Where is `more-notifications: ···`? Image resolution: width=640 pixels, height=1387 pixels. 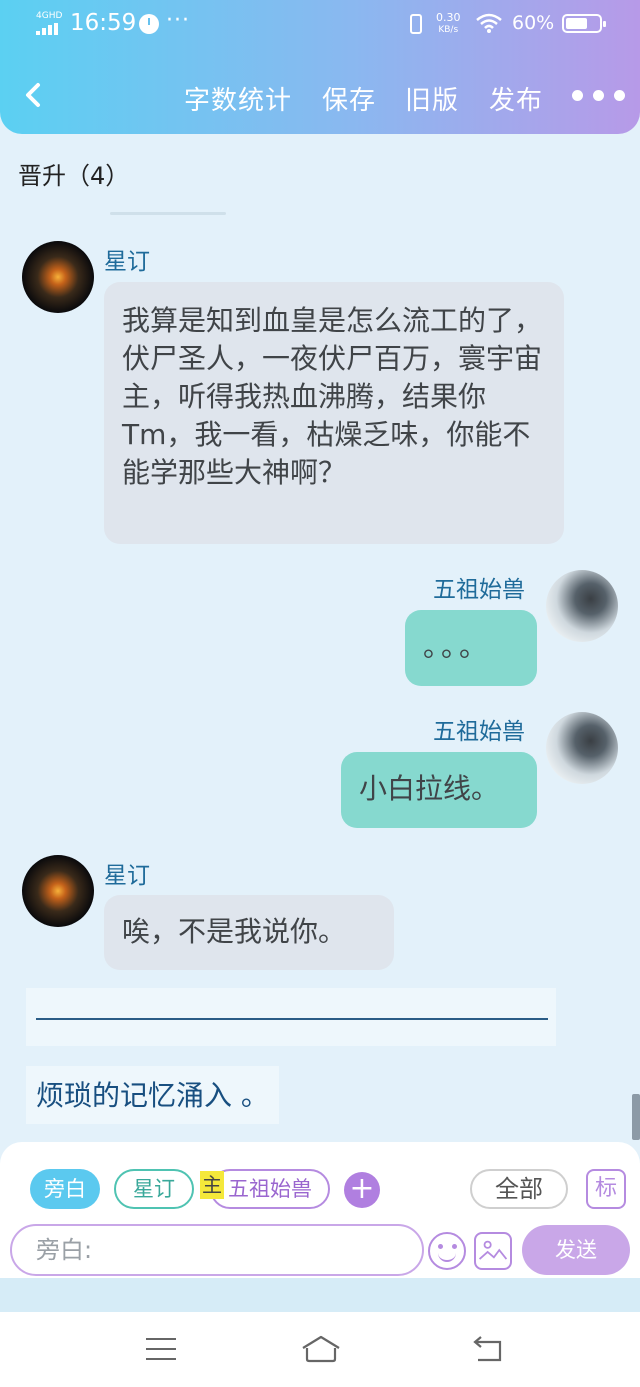 more-notifications: ··· is located at coordinates (178, 20).